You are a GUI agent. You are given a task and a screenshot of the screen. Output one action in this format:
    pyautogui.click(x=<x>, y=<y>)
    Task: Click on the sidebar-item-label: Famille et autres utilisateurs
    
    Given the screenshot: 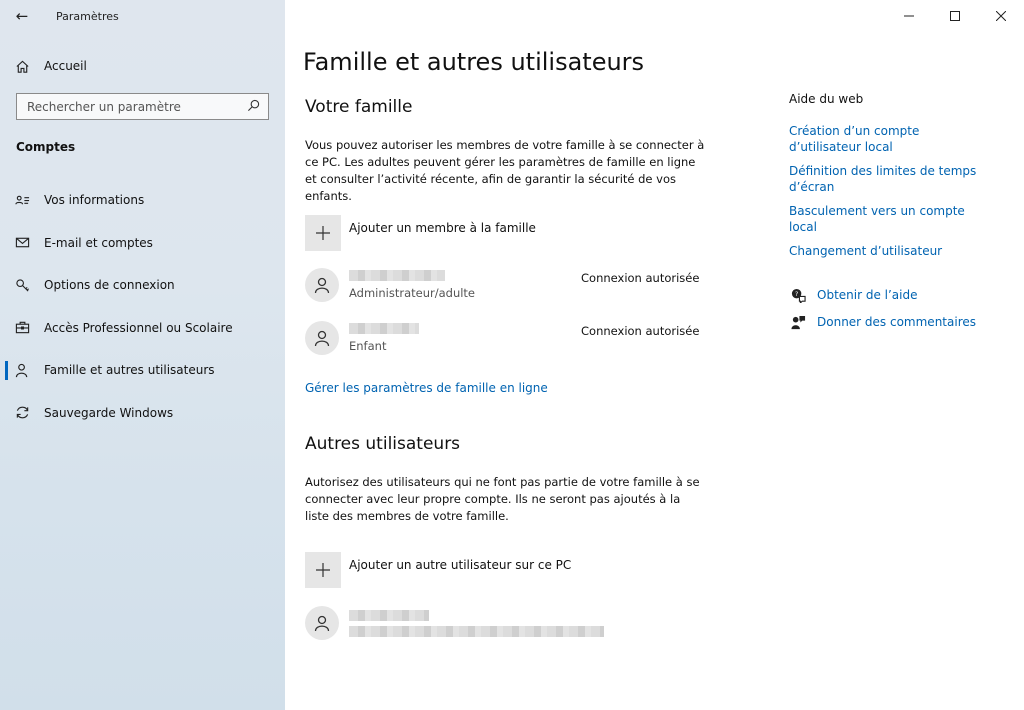 What is the action you would take?
    pyautogui.click(x=129, y=370)
    